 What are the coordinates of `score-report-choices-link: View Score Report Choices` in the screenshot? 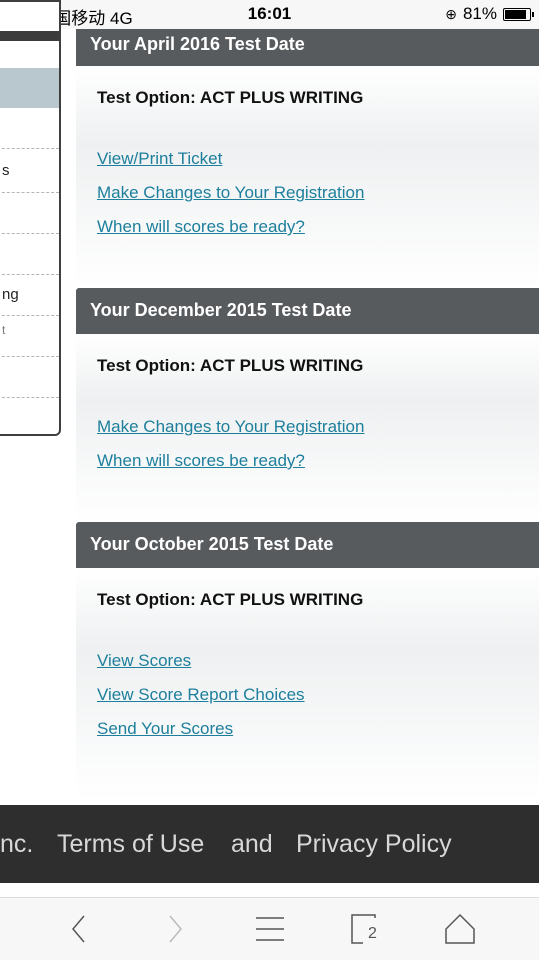 It's located at (318, 695).